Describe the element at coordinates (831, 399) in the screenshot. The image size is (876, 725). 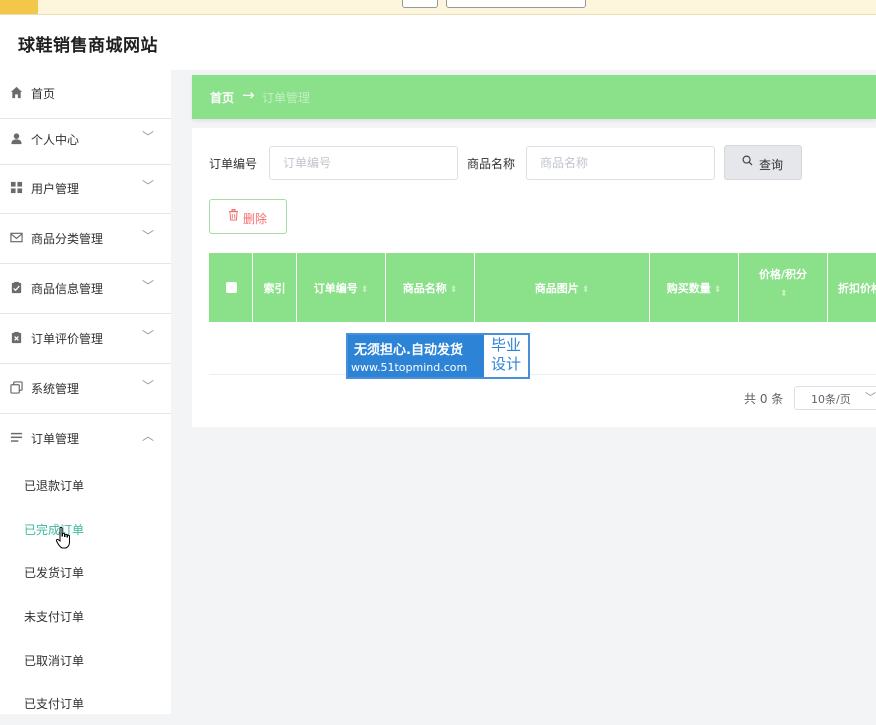
I see `page-size-label: 10条/页` at that location.